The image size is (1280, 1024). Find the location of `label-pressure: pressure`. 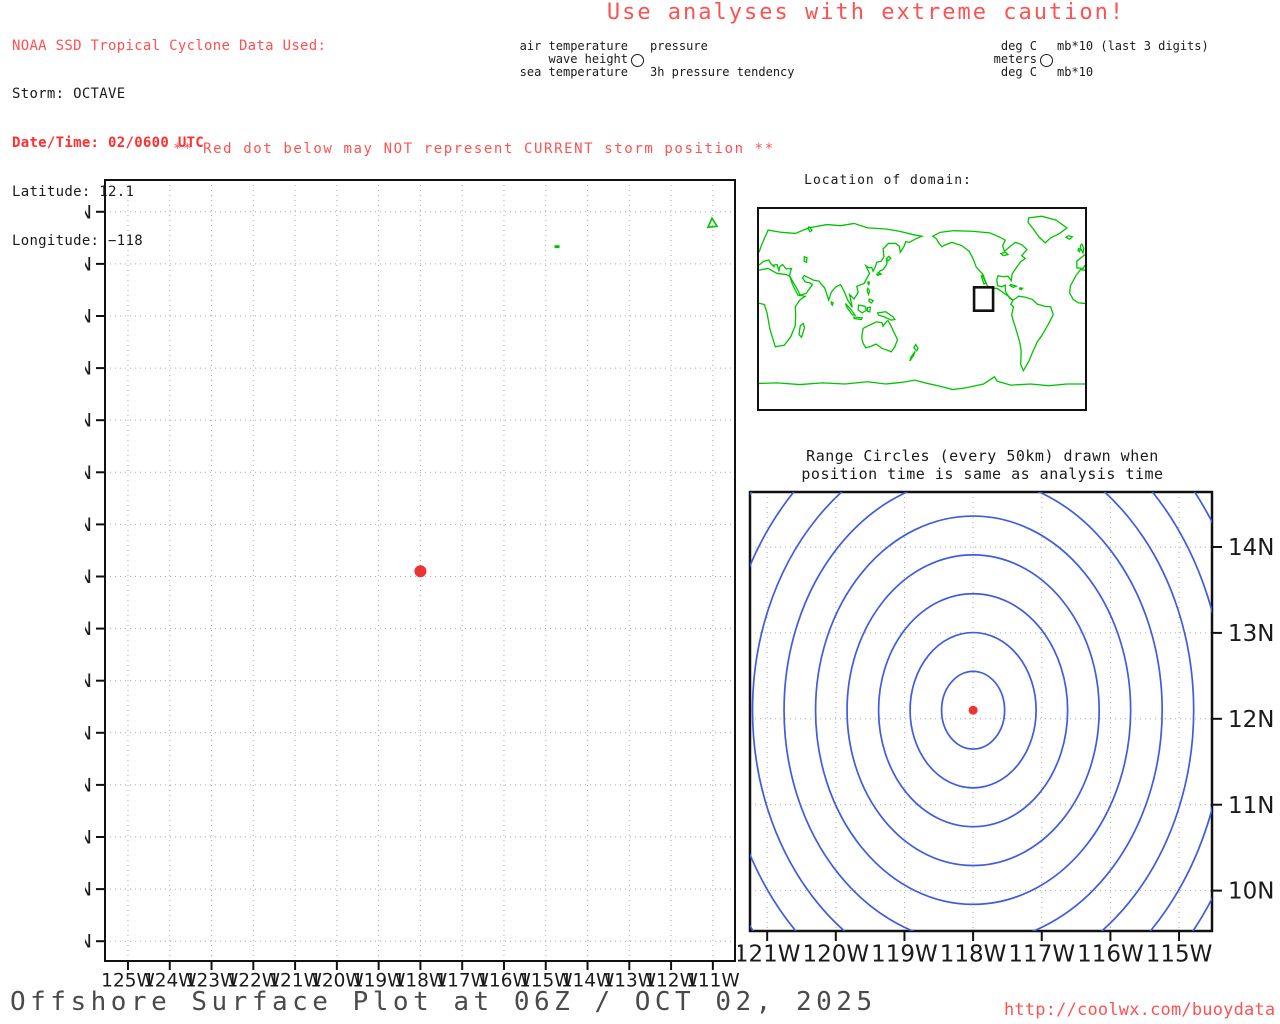

label-pressure: pressure is located at coordinates (679, 46).